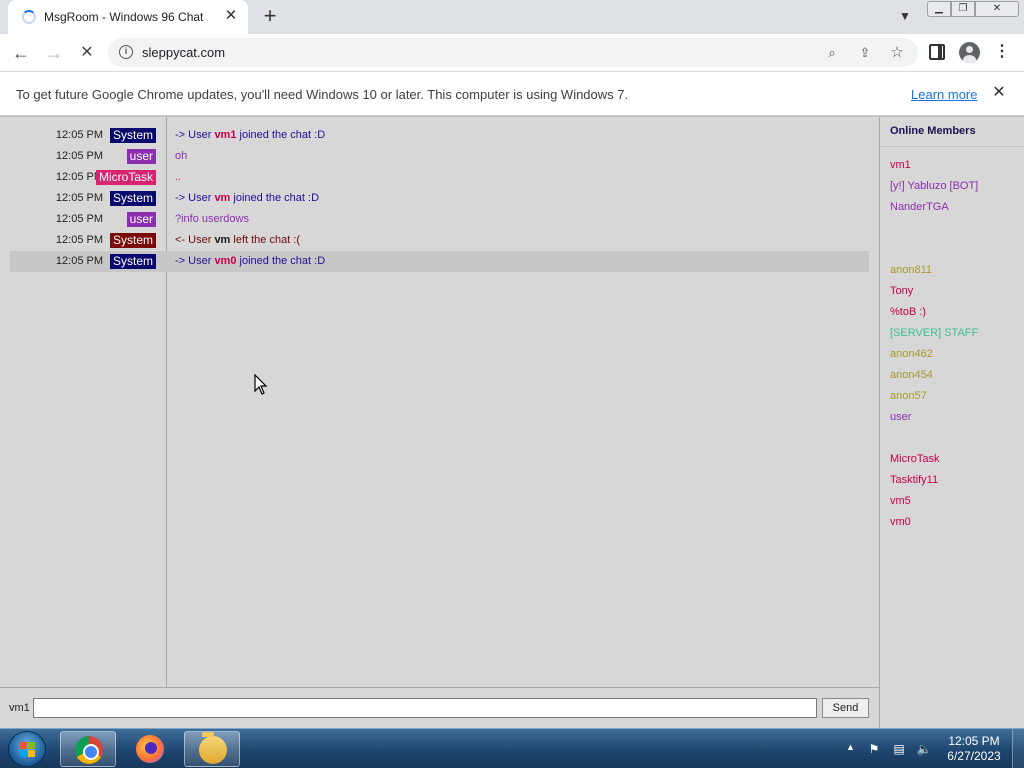 This screenshot has height=768, width=1024. Describe the element at coordinates (934, 186) in the screenshot. I see `member-item: [y!] Yabluzo [BOT]` at that location.